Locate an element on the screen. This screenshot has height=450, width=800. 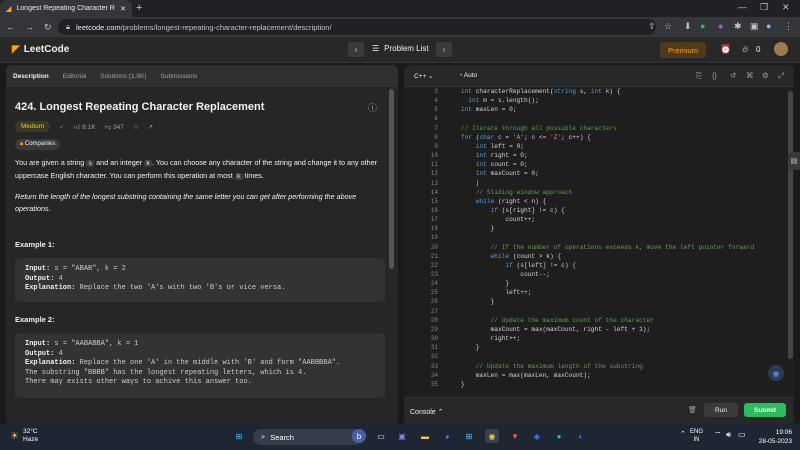
weather-widget: ☀ 32°C Haze is located at coordinates (24, 436).